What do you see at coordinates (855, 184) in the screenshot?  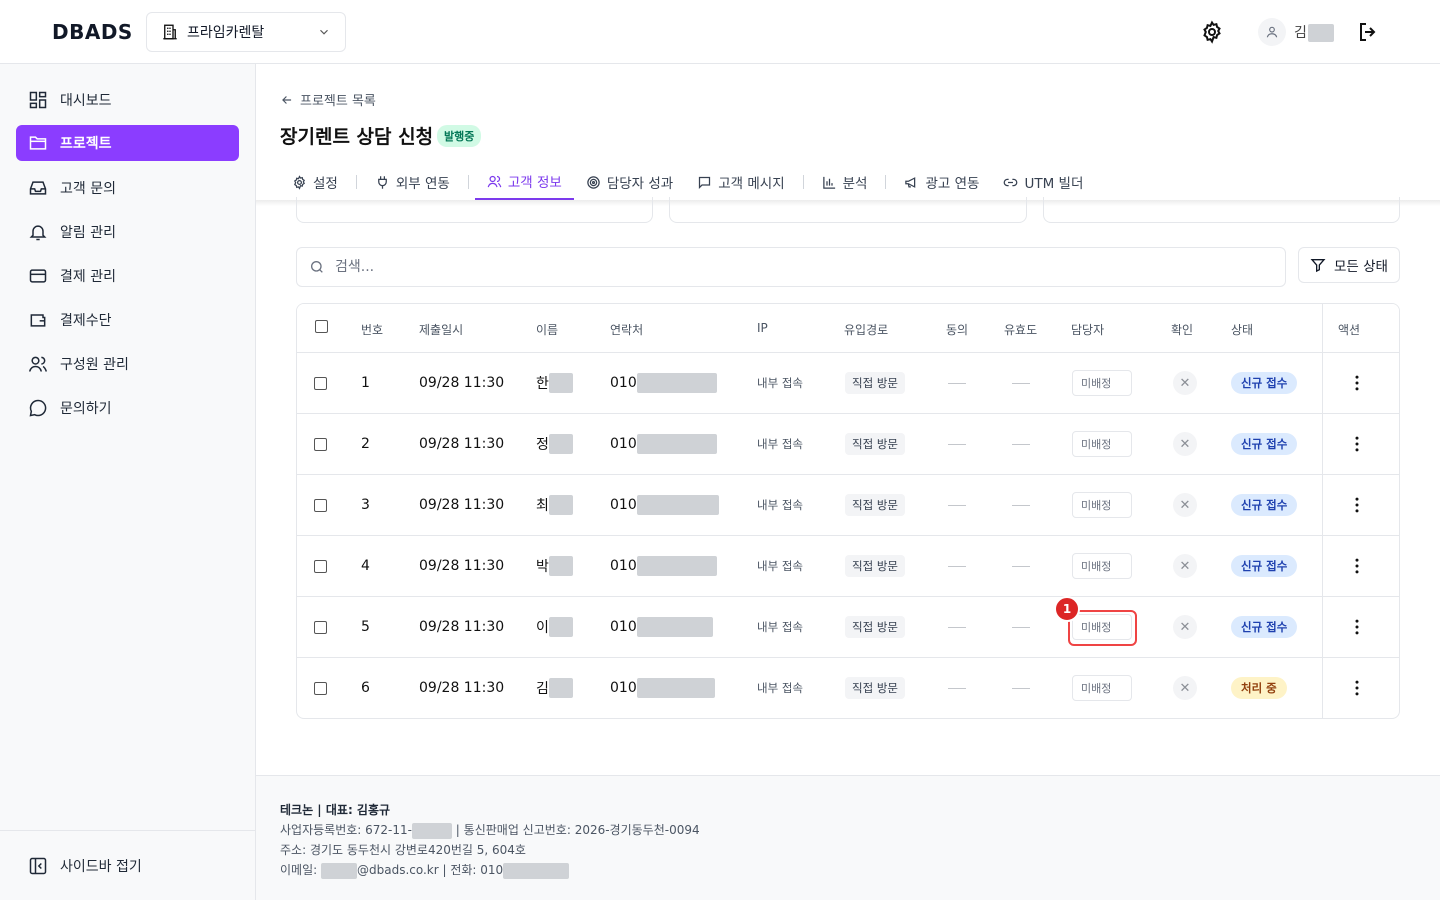 I see `tab-label: 분석` at bounding box center [855, 184].